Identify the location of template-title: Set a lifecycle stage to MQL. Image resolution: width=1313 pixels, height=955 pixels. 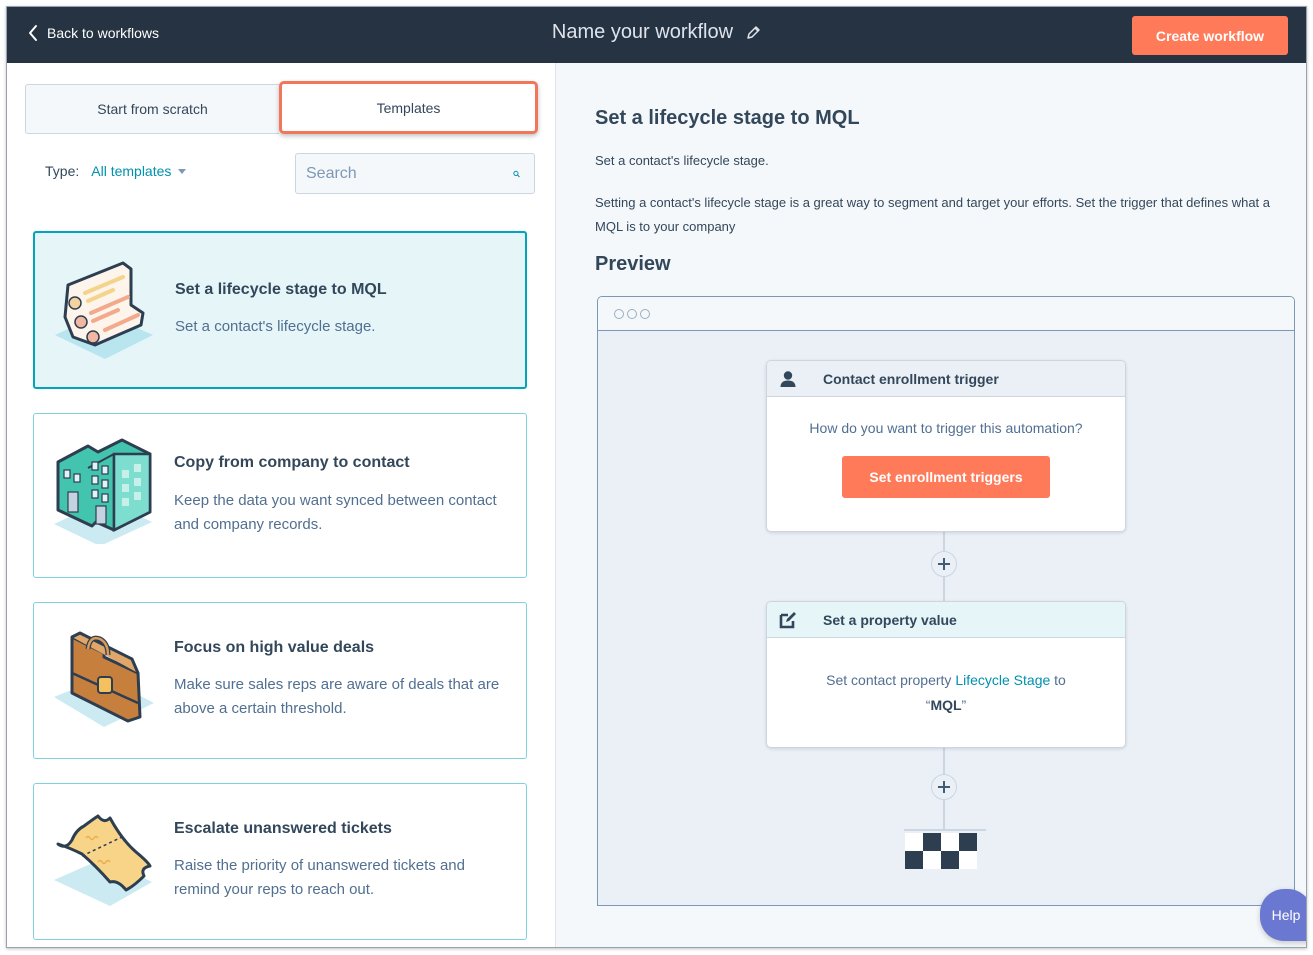
(281, 289).